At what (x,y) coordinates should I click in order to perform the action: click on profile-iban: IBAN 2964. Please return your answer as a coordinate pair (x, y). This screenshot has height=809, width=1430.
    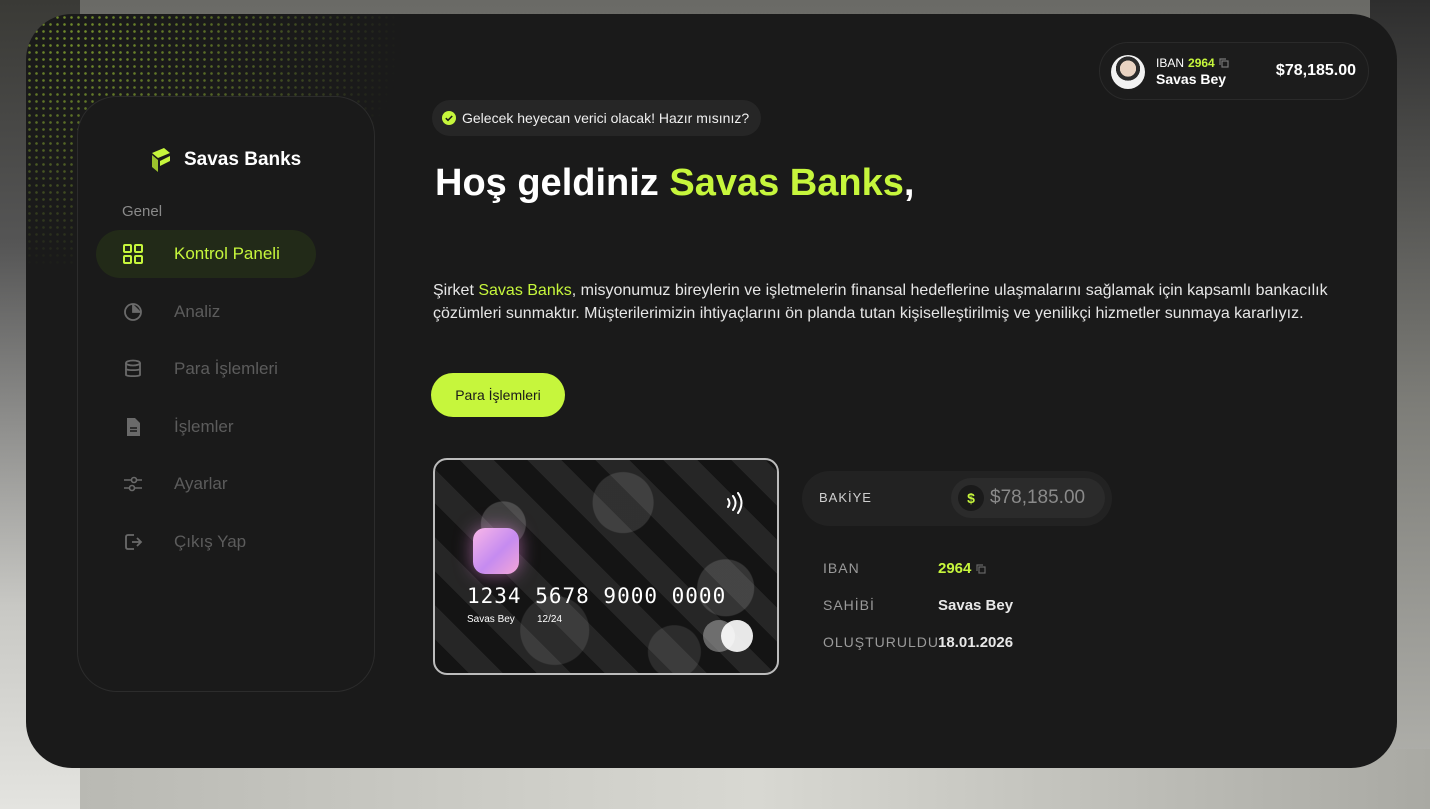
    Looking at the image, I should click on (1192, 63).